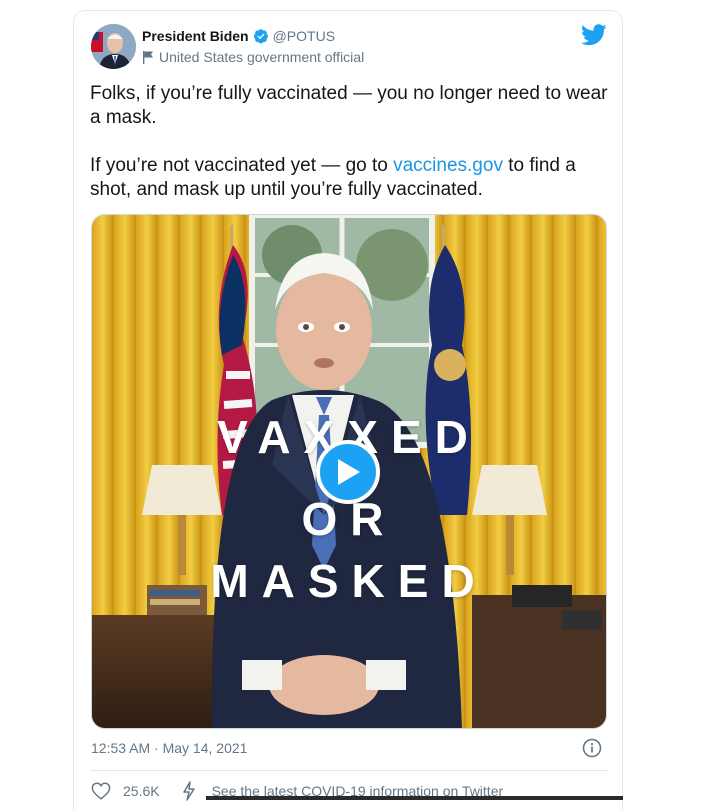 The width and height of the screenshot is (705, 810). Describe the element at coordinates (260, 36) in the screenshot. I see `verified-badge-icon` at that location.